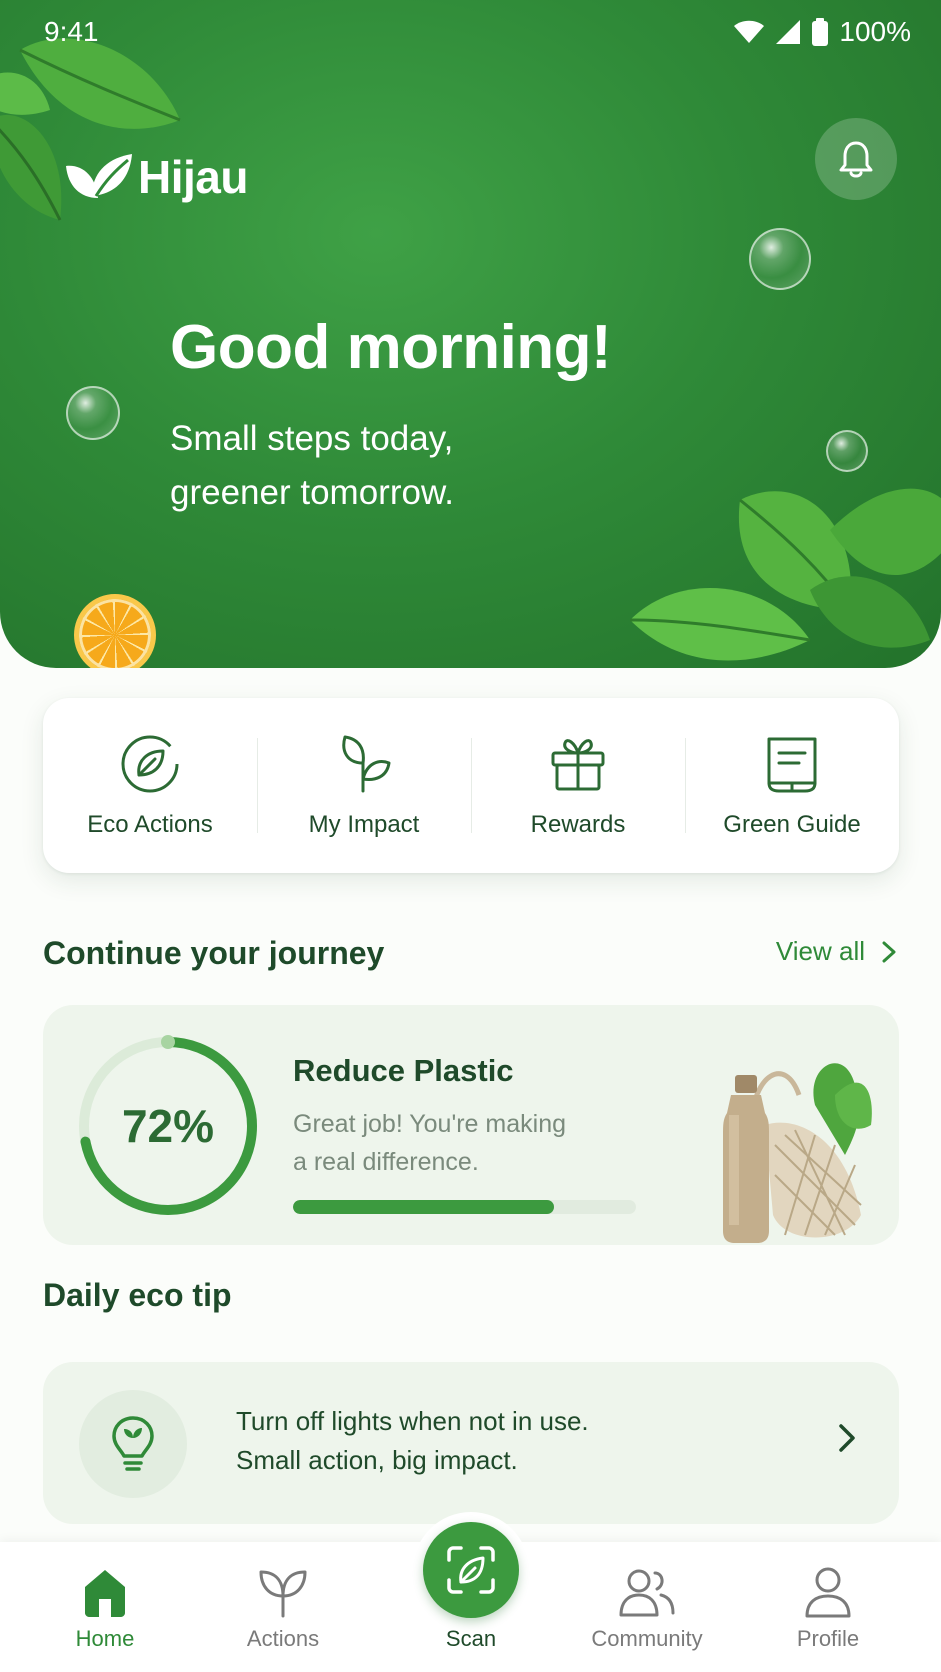 This screenshot has width=941, height=1672. I want to click on view-all-label: View all, so click(820, 951).